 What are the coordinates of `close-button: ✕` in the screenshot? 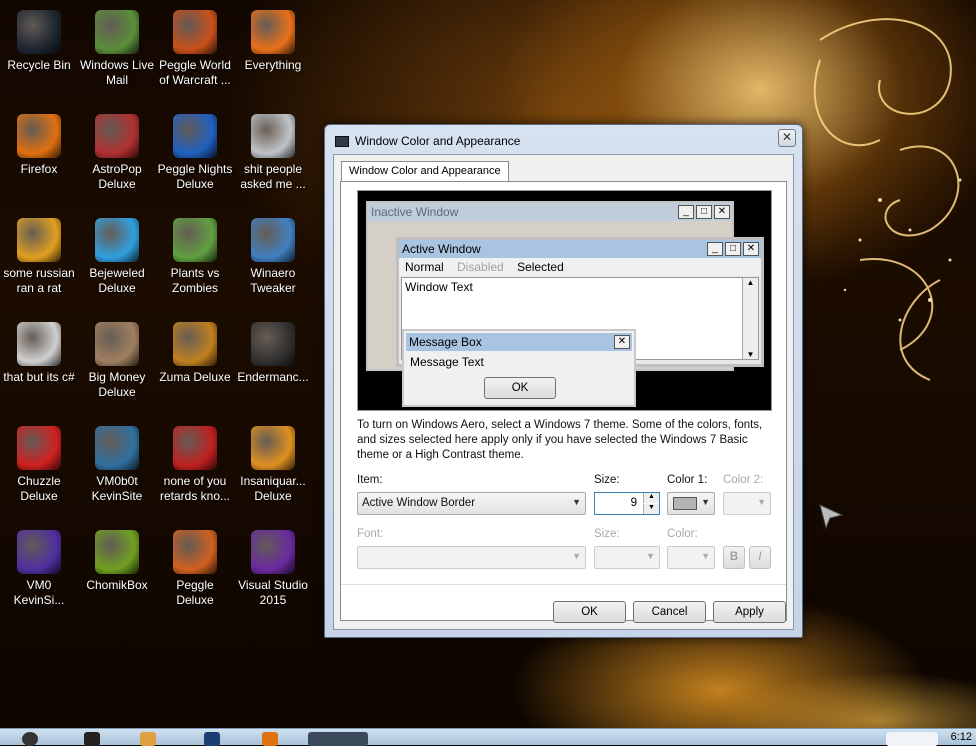 It's located at (787, 138).